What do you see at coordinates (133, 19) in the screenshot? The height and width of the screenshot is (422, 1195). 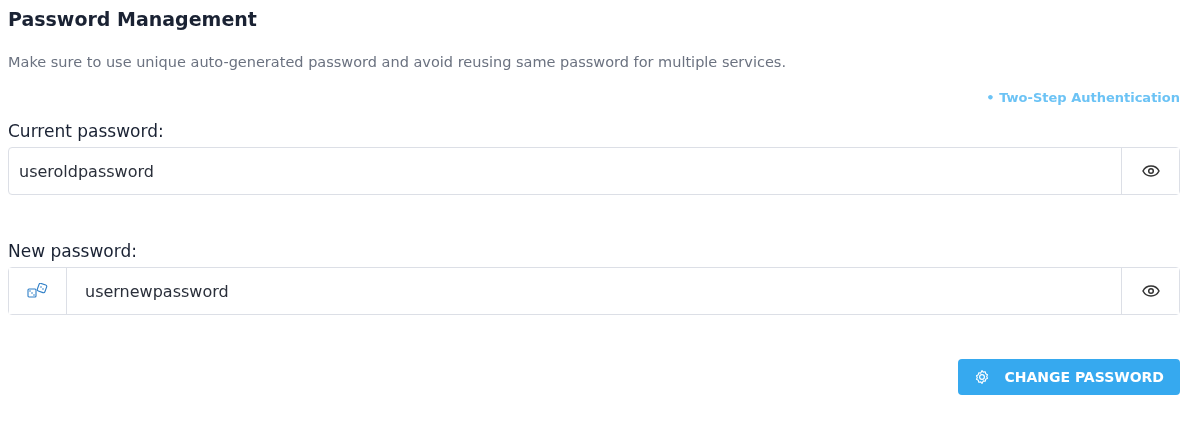 I see `page-title: Password Management` at bounding box center [133, 19].